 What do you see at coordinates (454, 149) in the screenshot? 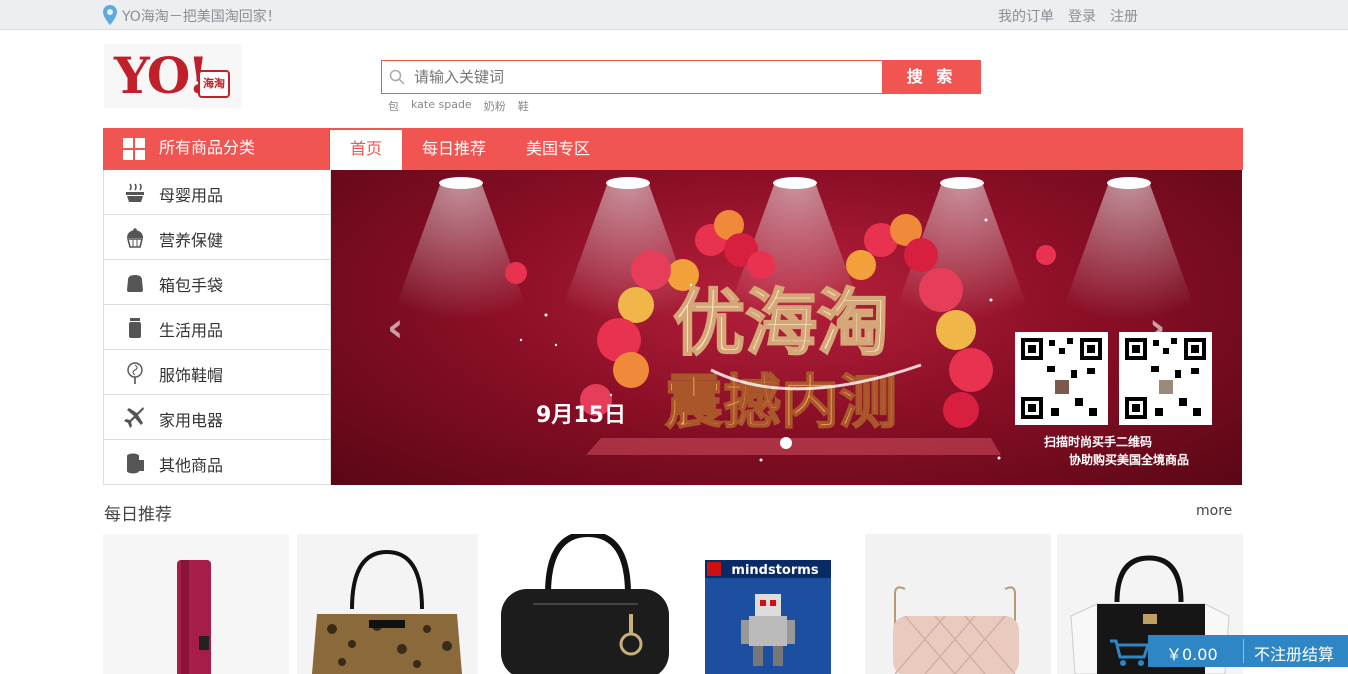
I see `tab-daily: 每日推荐` at bounding box center [454, 149].